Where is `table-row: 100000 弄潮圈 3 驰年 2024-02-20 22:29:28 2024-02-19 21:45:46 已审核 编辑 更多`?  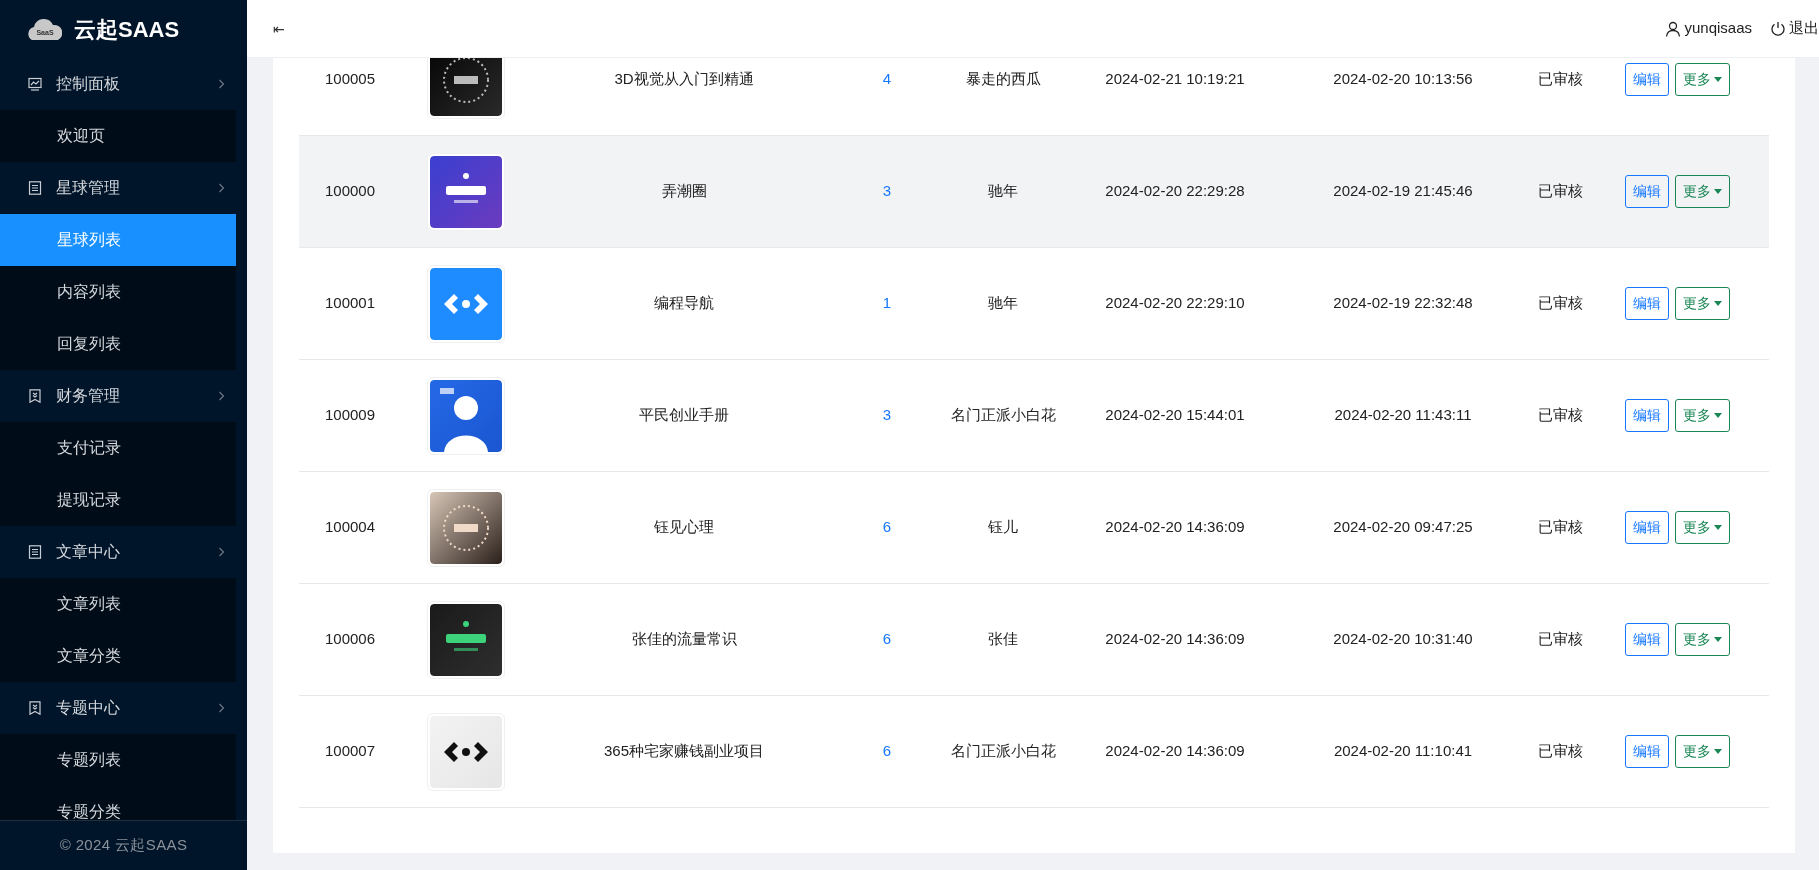 table-row: 100000 弄潮圈 3 驰年 2024-02-20 22:29:28 2024-02-19 21:45:46 已审核 编辑 更多 is located at coordinates (1034, 192).